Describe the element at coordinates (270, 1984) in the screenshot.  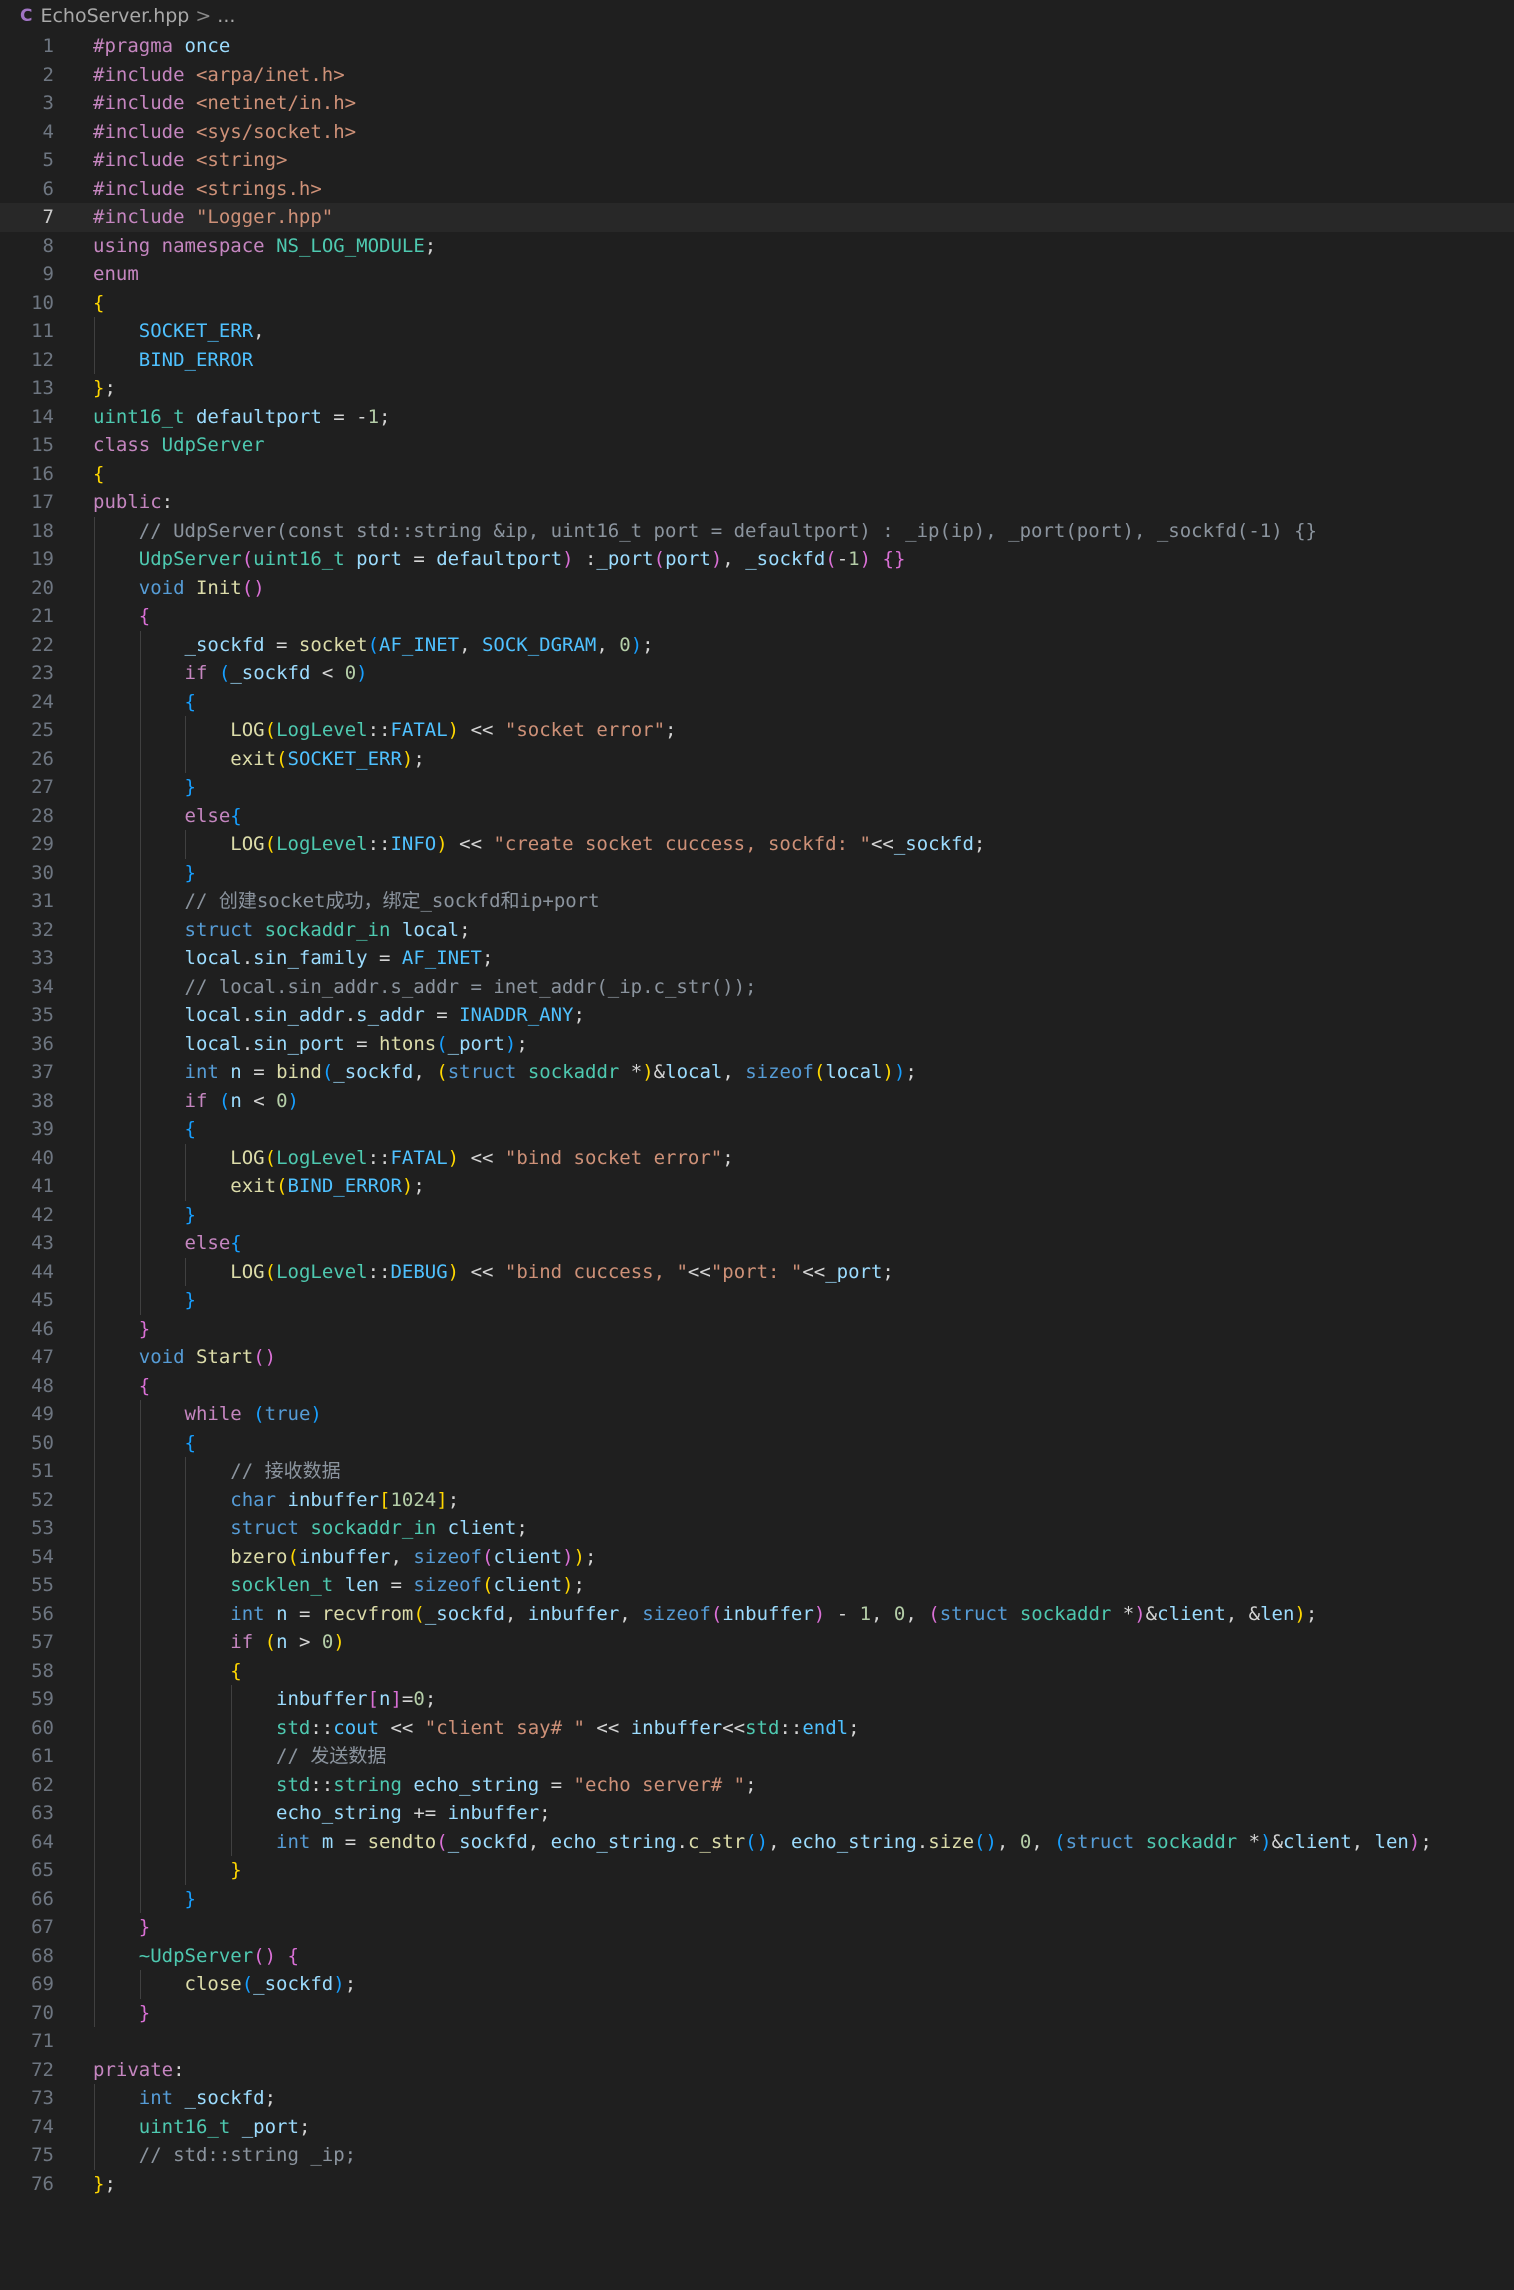
I see `code-text: close(_sockfd);` at that location.